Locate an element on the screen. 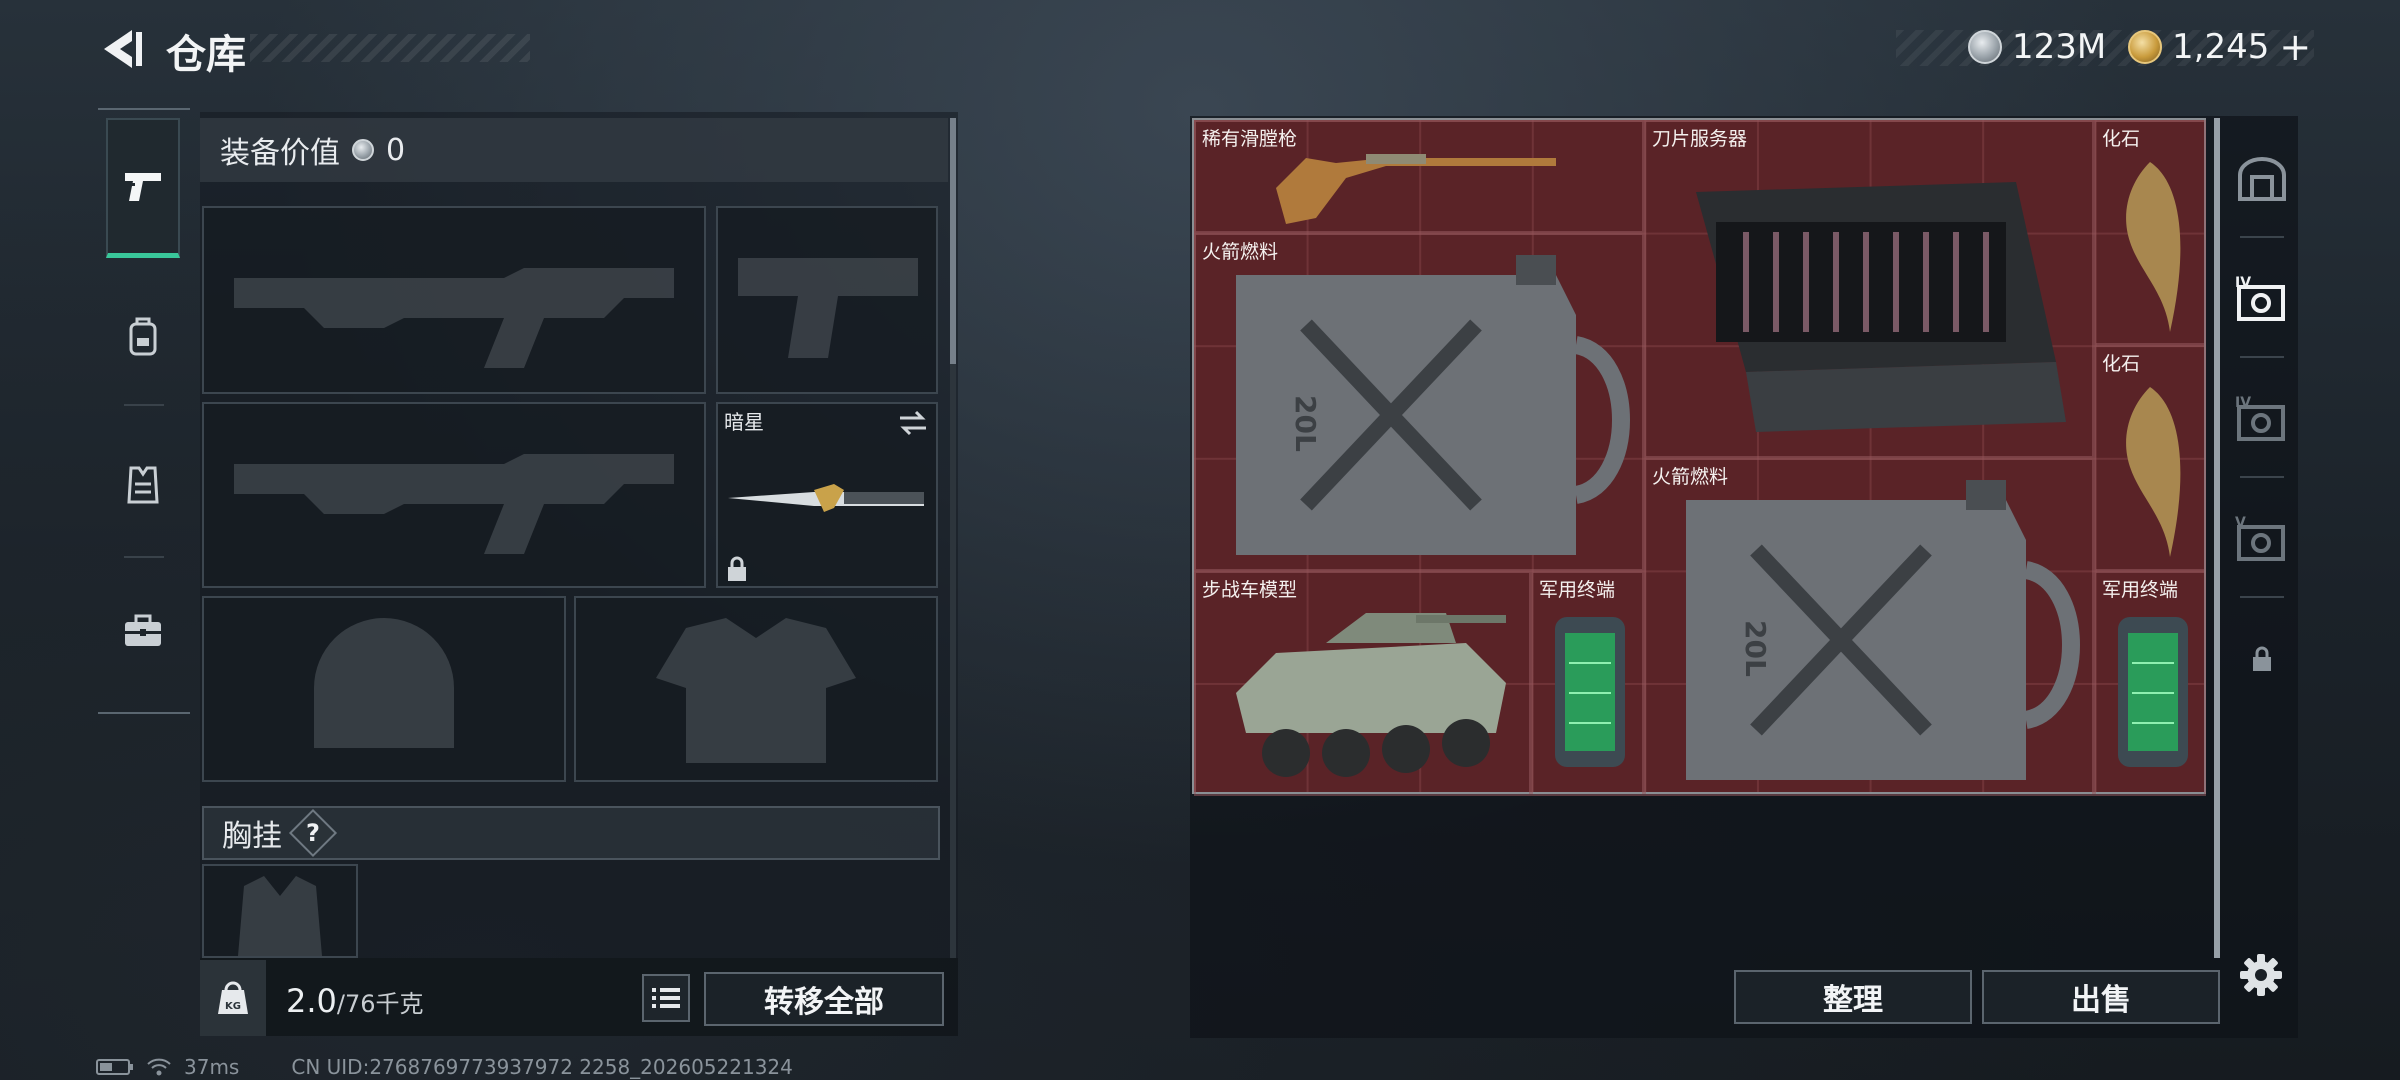  nav-item-items is located at coordinates (143, 630).